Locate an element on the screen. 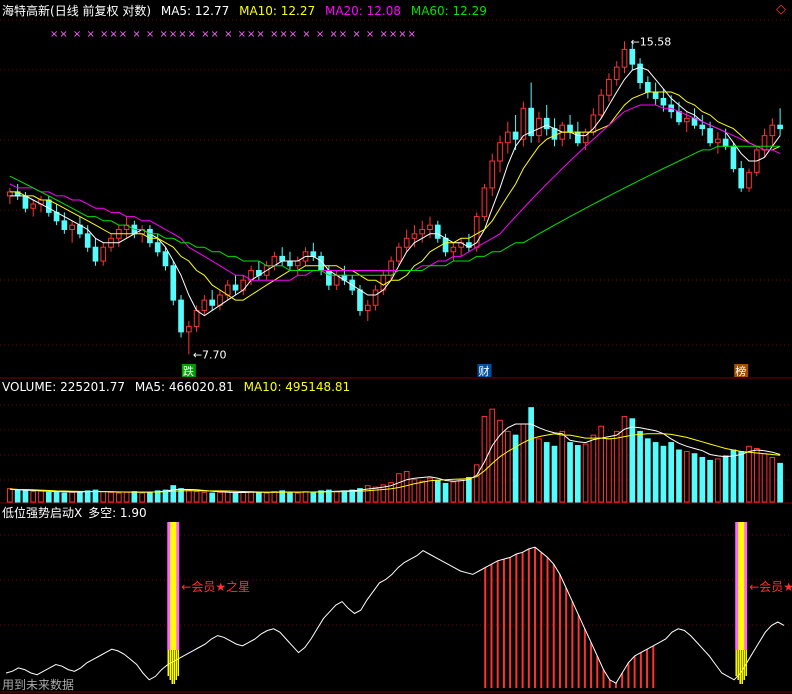 This screenshot has width=792, height=694. ma5-label: MA5: 12.77 is located at coordinates (195, 11).